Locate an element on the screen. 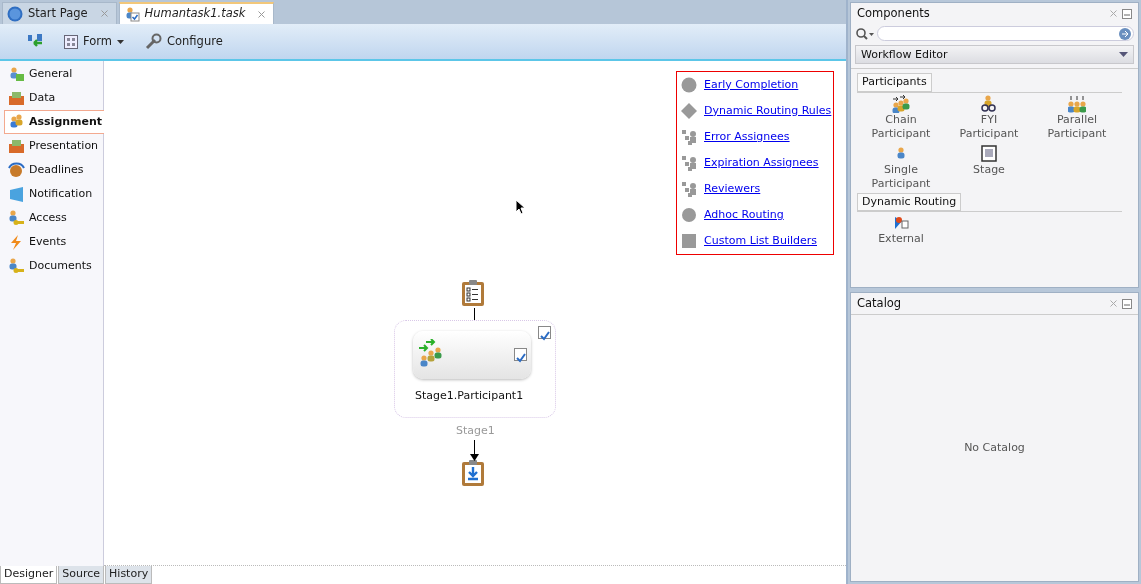 The image size is (1141, 584). search-field is located at coordinates (1005, 34).